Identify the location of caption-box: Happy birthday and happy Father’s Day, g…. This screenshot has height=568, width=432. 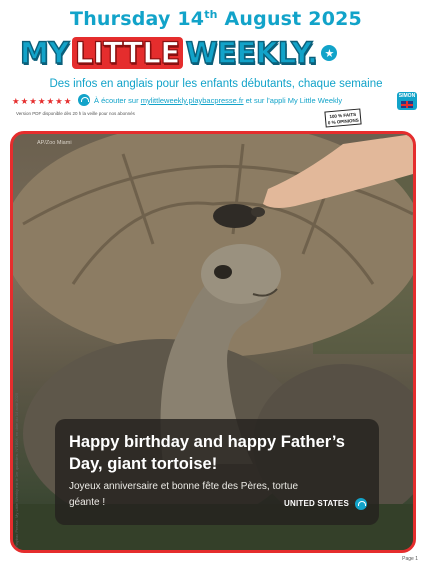
(217, 472).